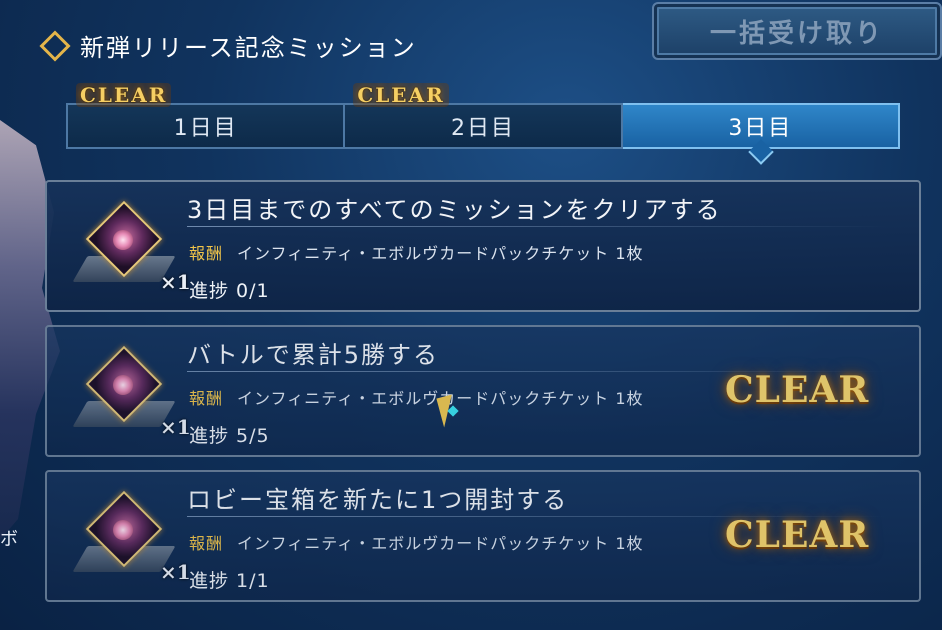 This screenshot has width=942, height=630. What do you see at coordinates (378, 500) in the screenshot?
I see `mission-title: ロビー宝箱を新たに1つ開封する` at bounding box center [378, 500].